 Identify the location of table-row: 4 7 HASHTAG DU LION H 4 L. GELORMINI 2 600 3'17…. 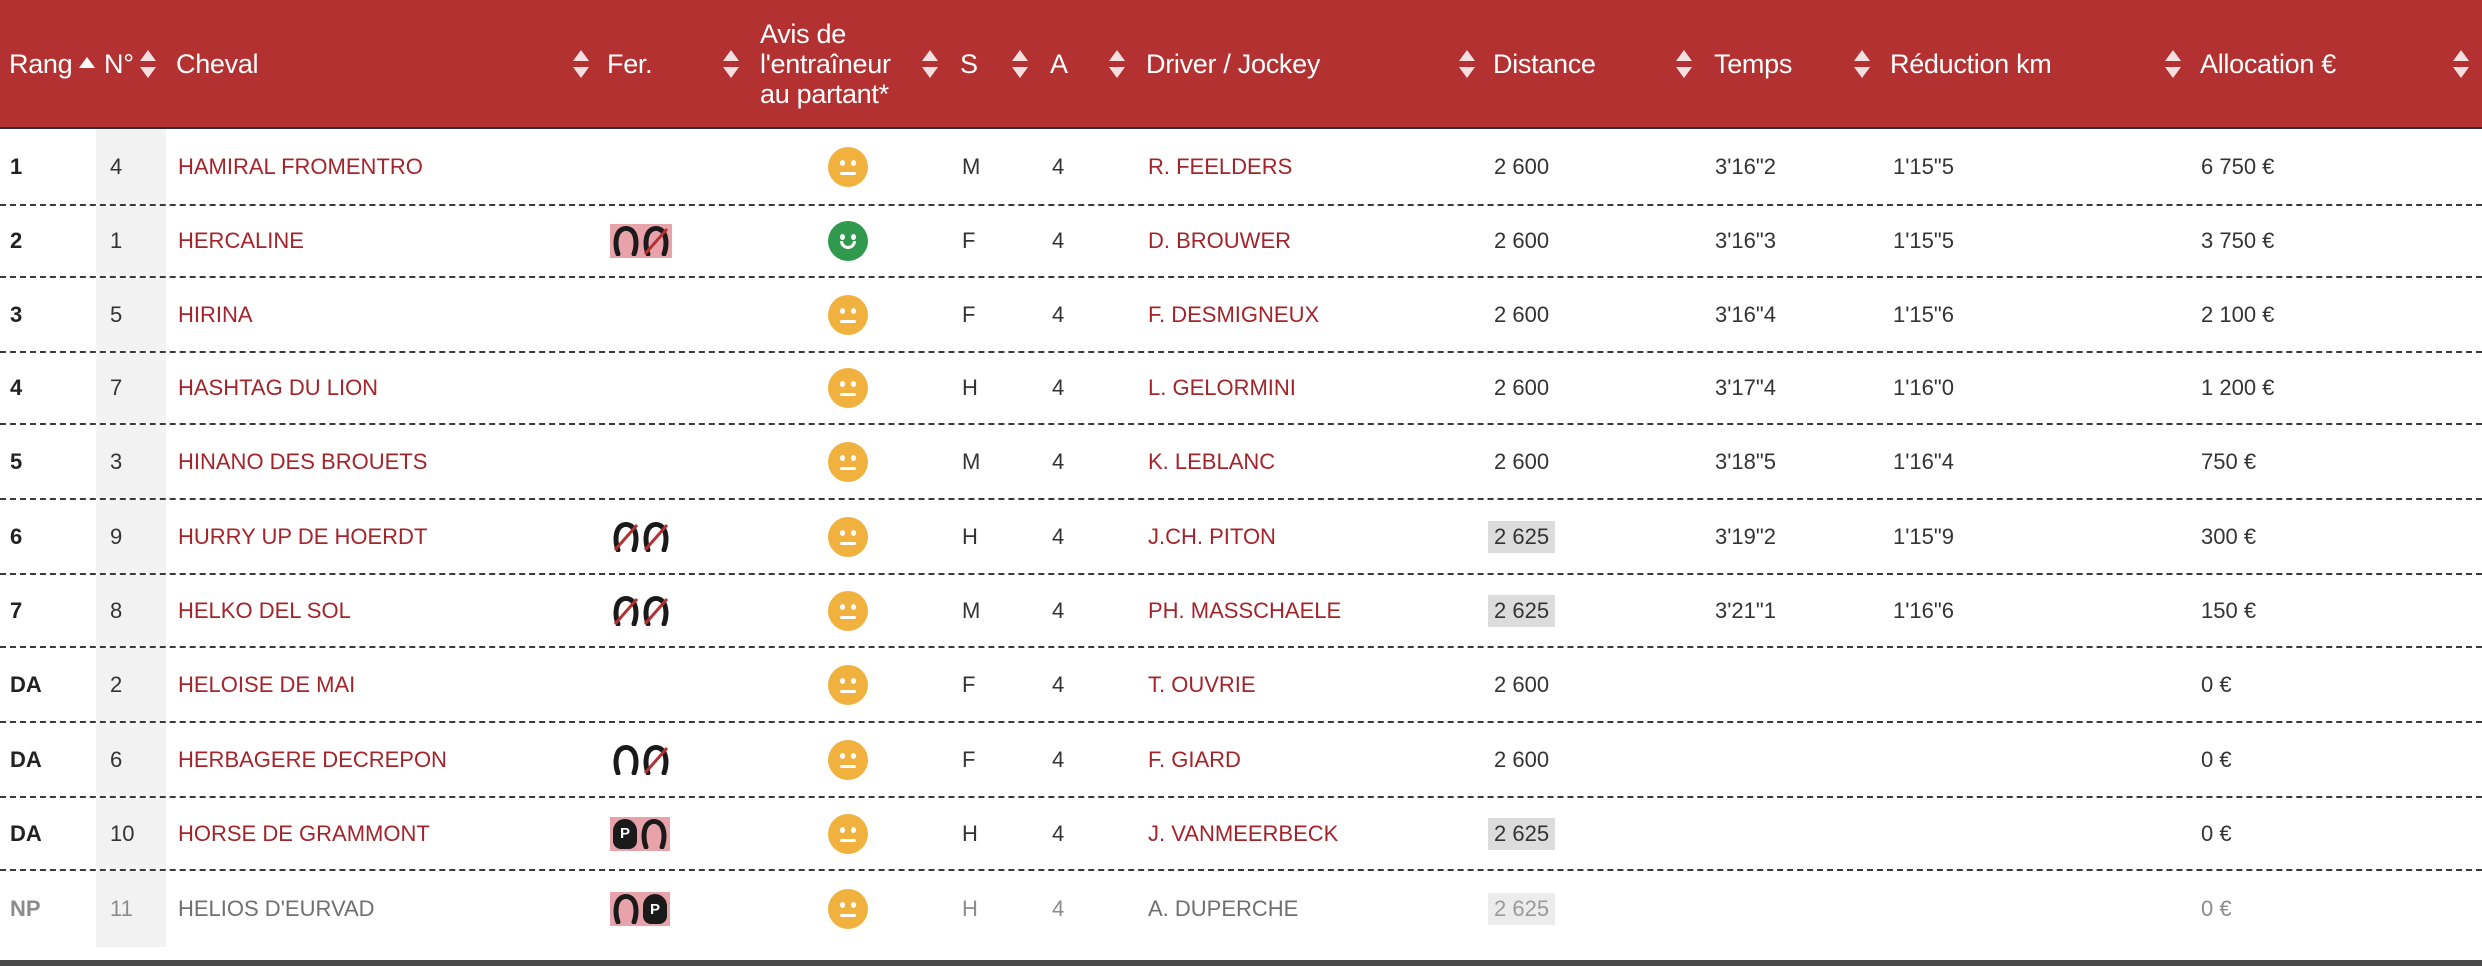
(1241, 389).